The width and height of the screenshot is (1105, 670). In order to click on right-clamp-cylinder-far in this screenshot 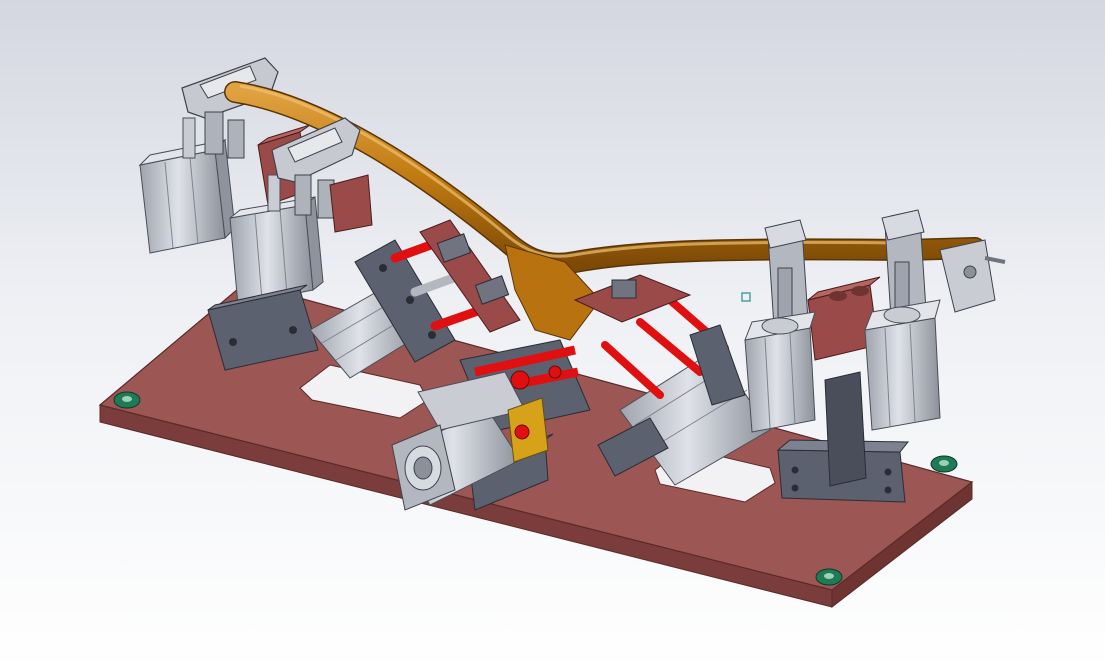, I will do `click(943, 264)`.